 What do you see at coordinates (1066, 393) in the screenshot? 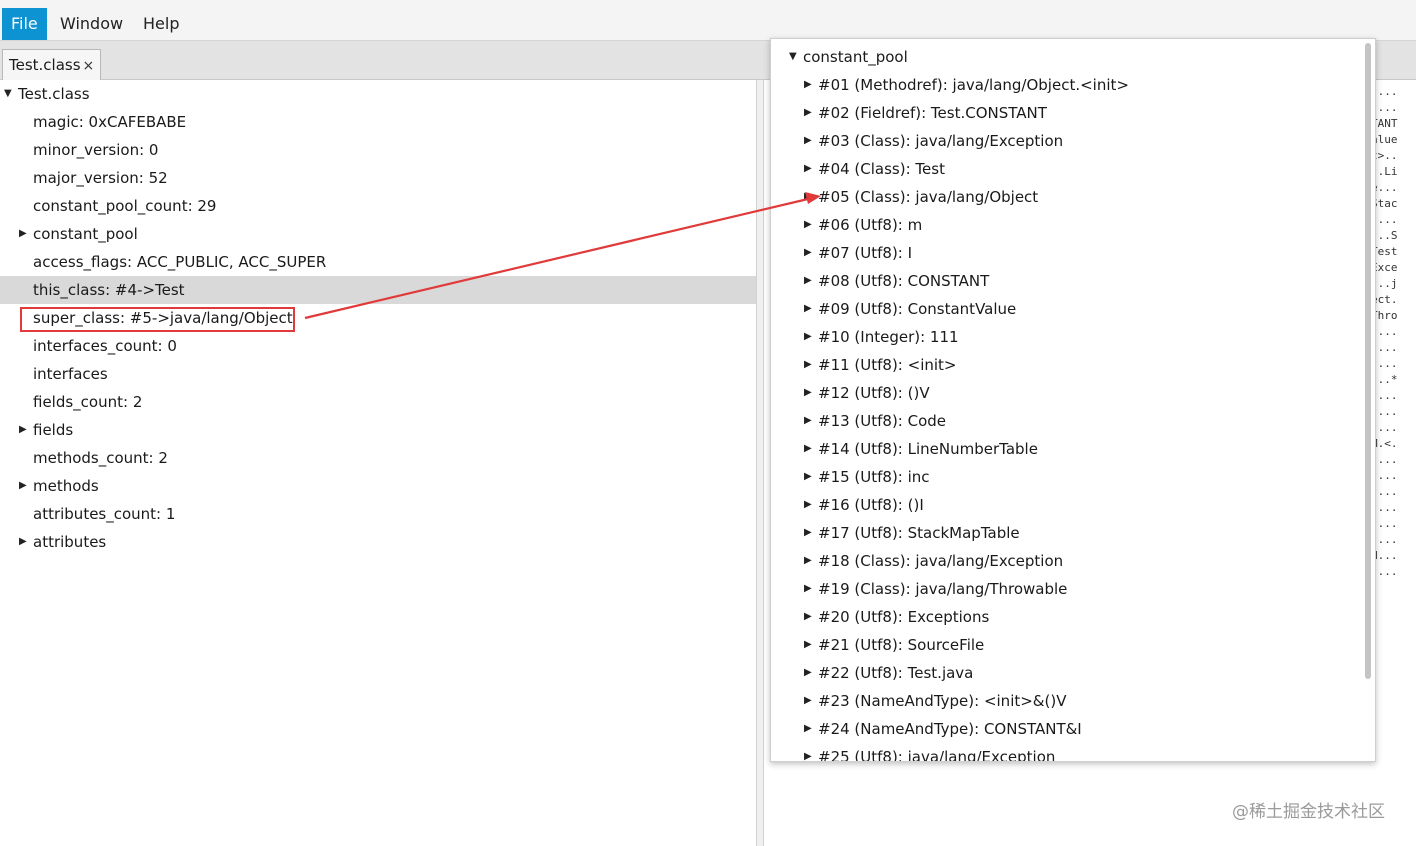
I see `constant-pool-entry: ▶ #12 (Utf8): ()V` at bounding box center [1066, 393].